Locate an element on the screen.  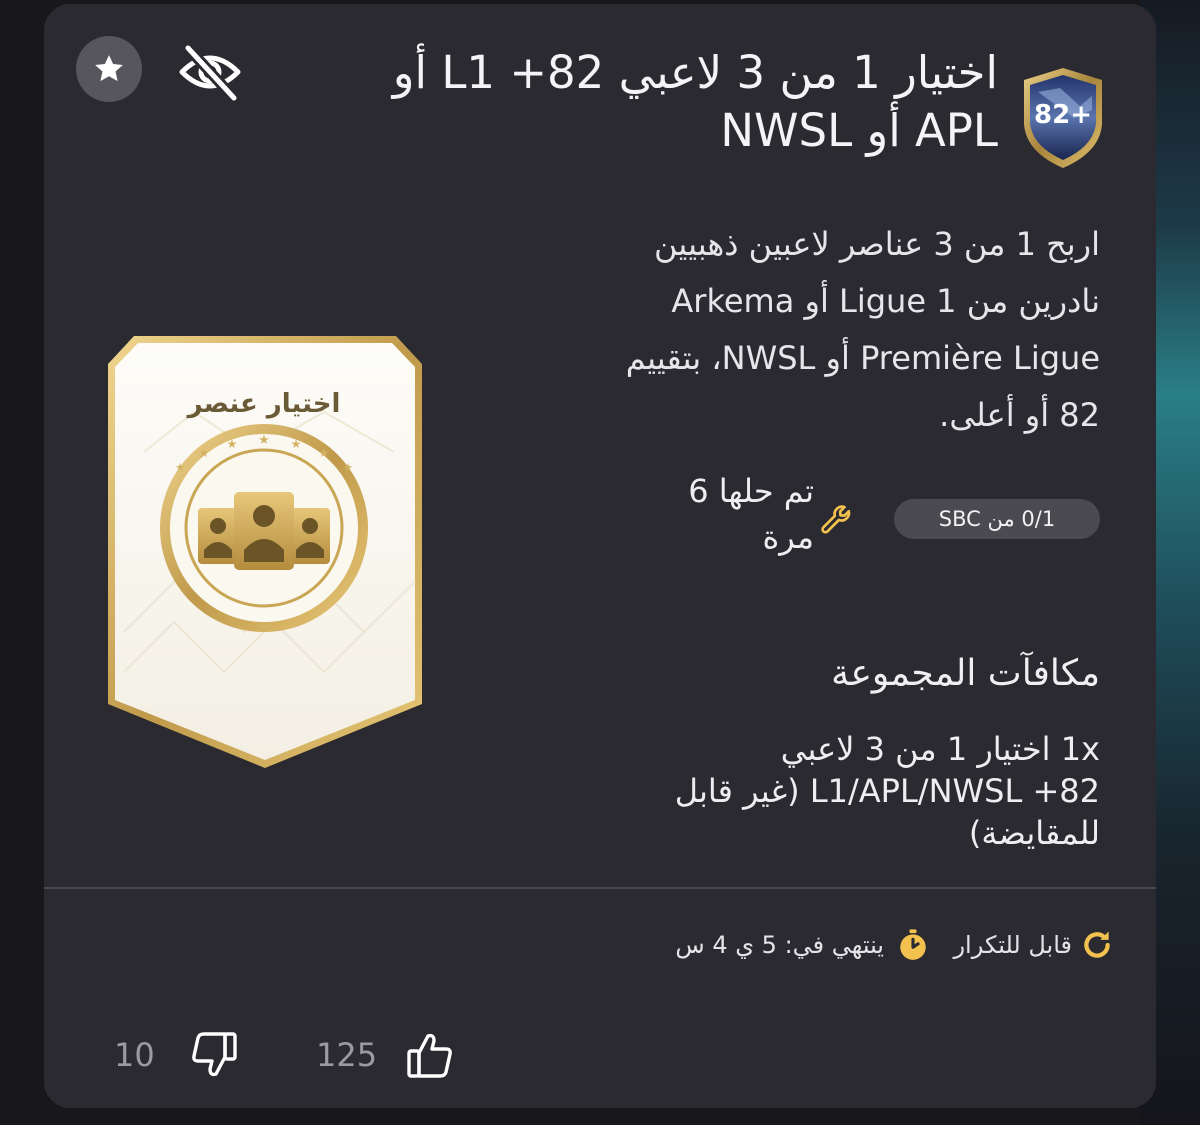
divider is located at coordinates (600, 888).